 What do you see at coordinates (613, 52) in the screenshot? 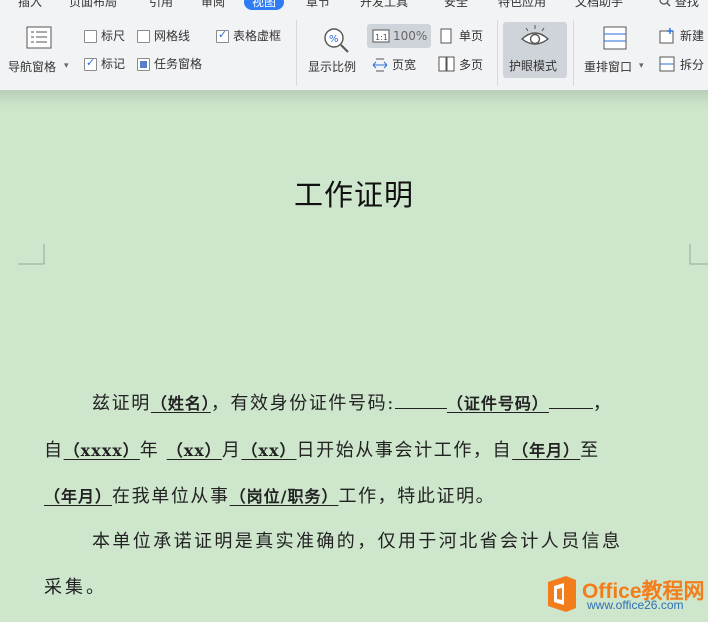
I see `arrange-window-button: 重排窗口 ▾` at bounding box center [613, 52].